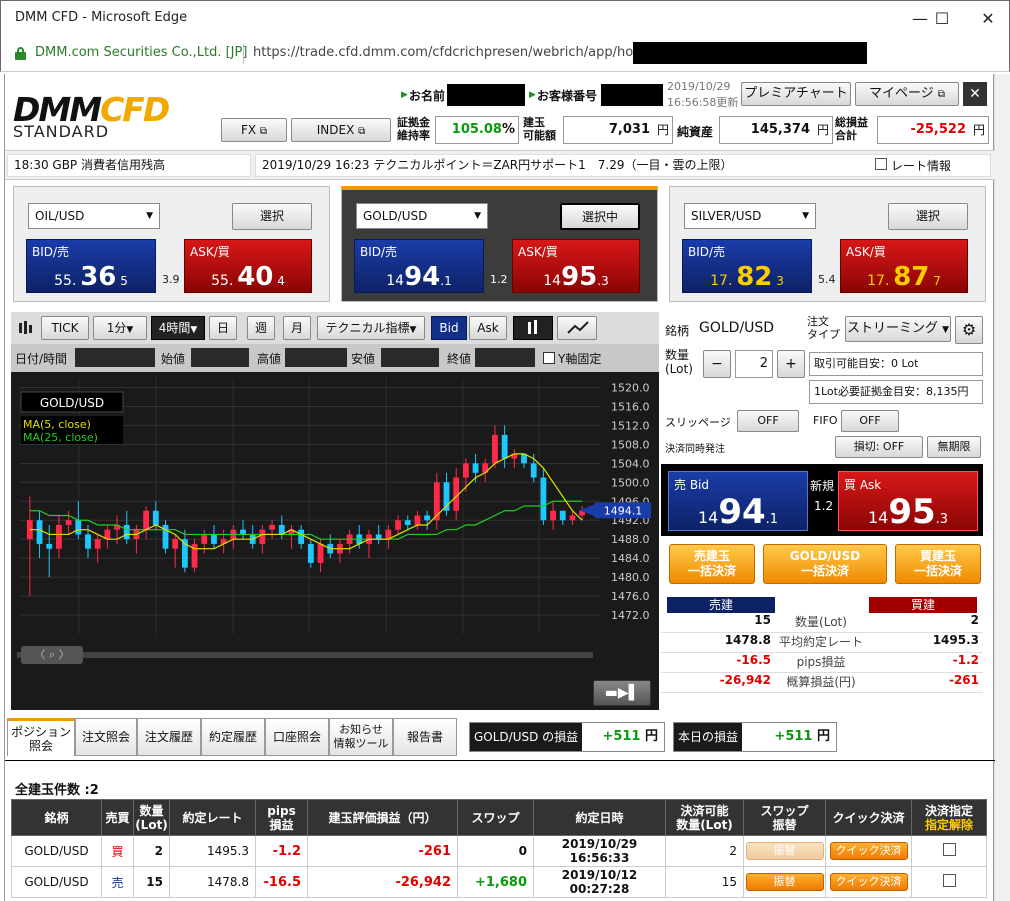 Image resolution: width=1010 pixels, height=901 pixels. Describe the element at coordinates (223, 328) in the screenshot. I see `day-button: 日` at that location.